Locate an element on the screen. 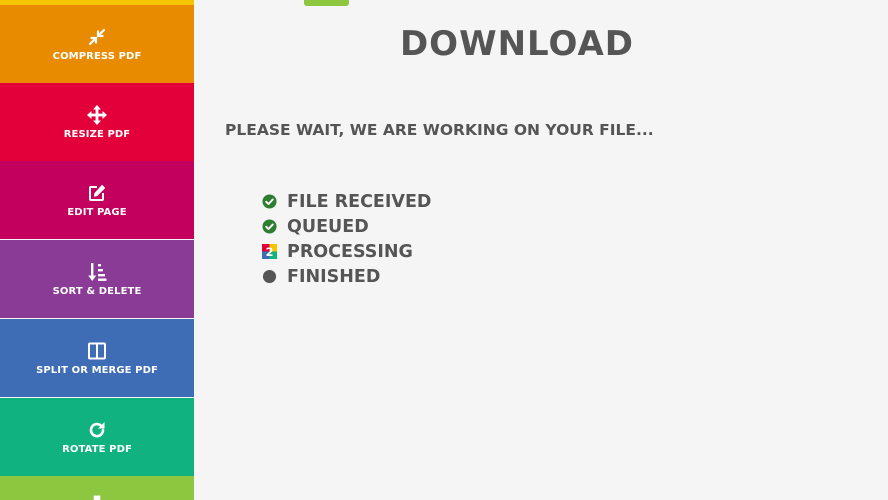 This screenshot has width=888, height=500. sidebar-item-compress-pdf: COMPRESS PDF is located at coordinates (97, 44).